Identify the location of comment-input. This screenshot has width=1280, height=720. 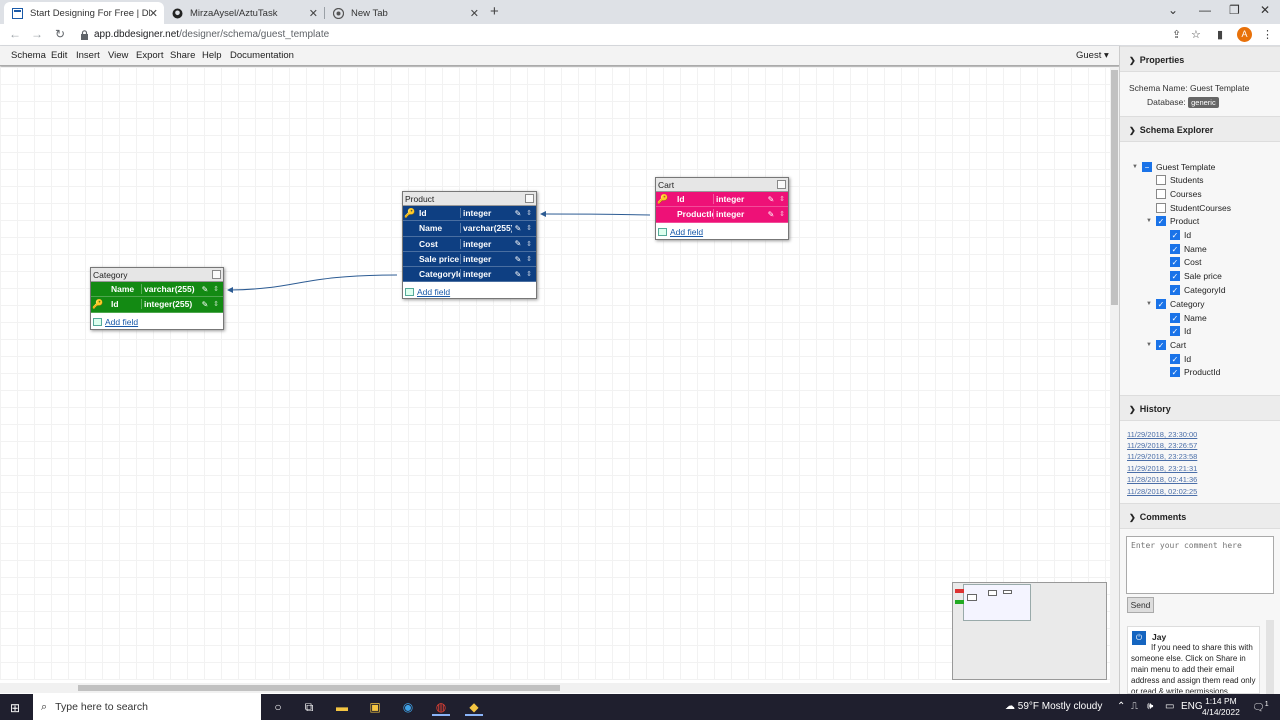
(1200, 565).